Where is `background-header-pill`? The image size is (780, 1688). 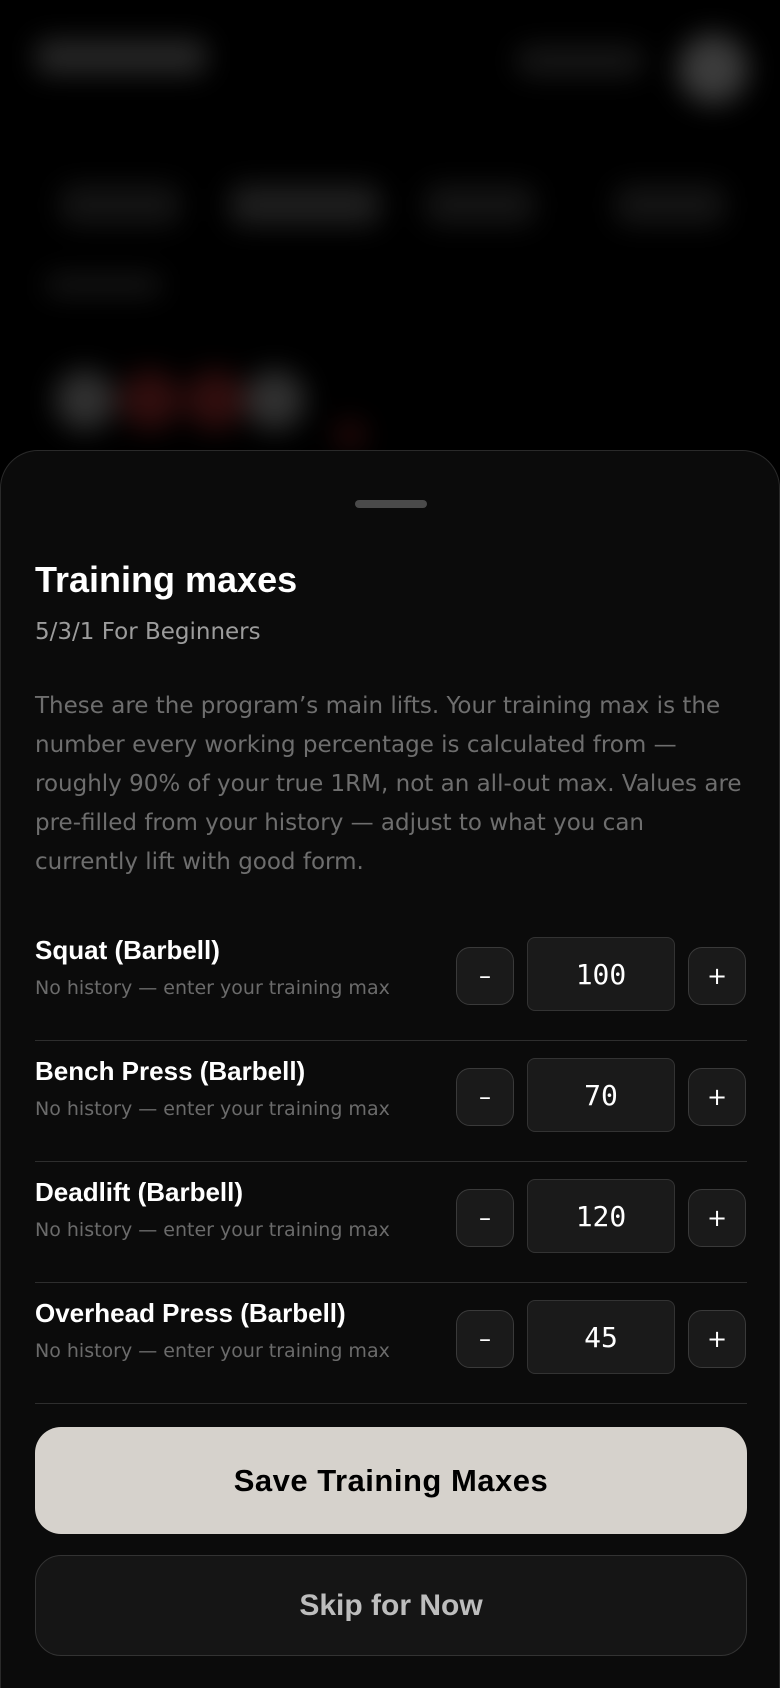 background-header-pill is located at coordinates (580, 61).